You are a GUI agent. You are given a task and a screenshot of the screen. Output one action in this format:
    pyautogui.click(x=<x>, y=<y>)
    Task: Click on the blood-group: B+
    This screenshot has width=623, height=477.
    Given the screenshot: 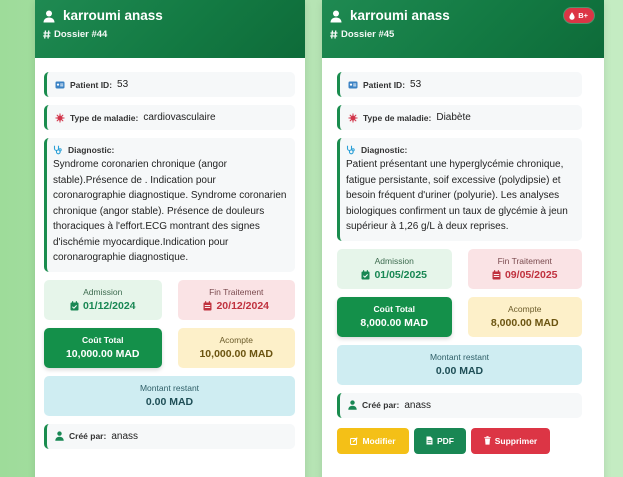 What is the action you would take?
    pyautogui.click(x=583, y=15)
    